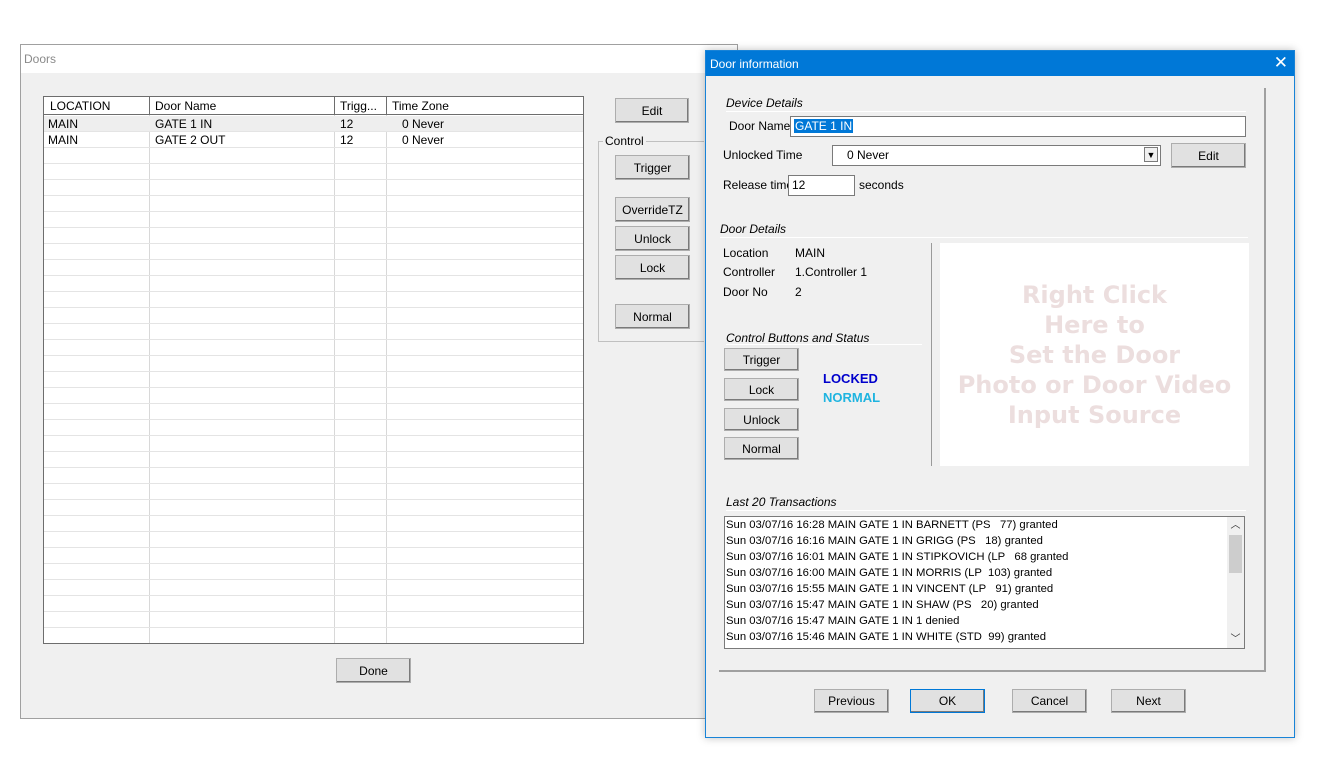 The height and width of the screenshot is (758, 1323). Describe the element at coordinates (190, 140) in the screenshot. I see `cell-door-name: GATE 2 OUT` at that location.